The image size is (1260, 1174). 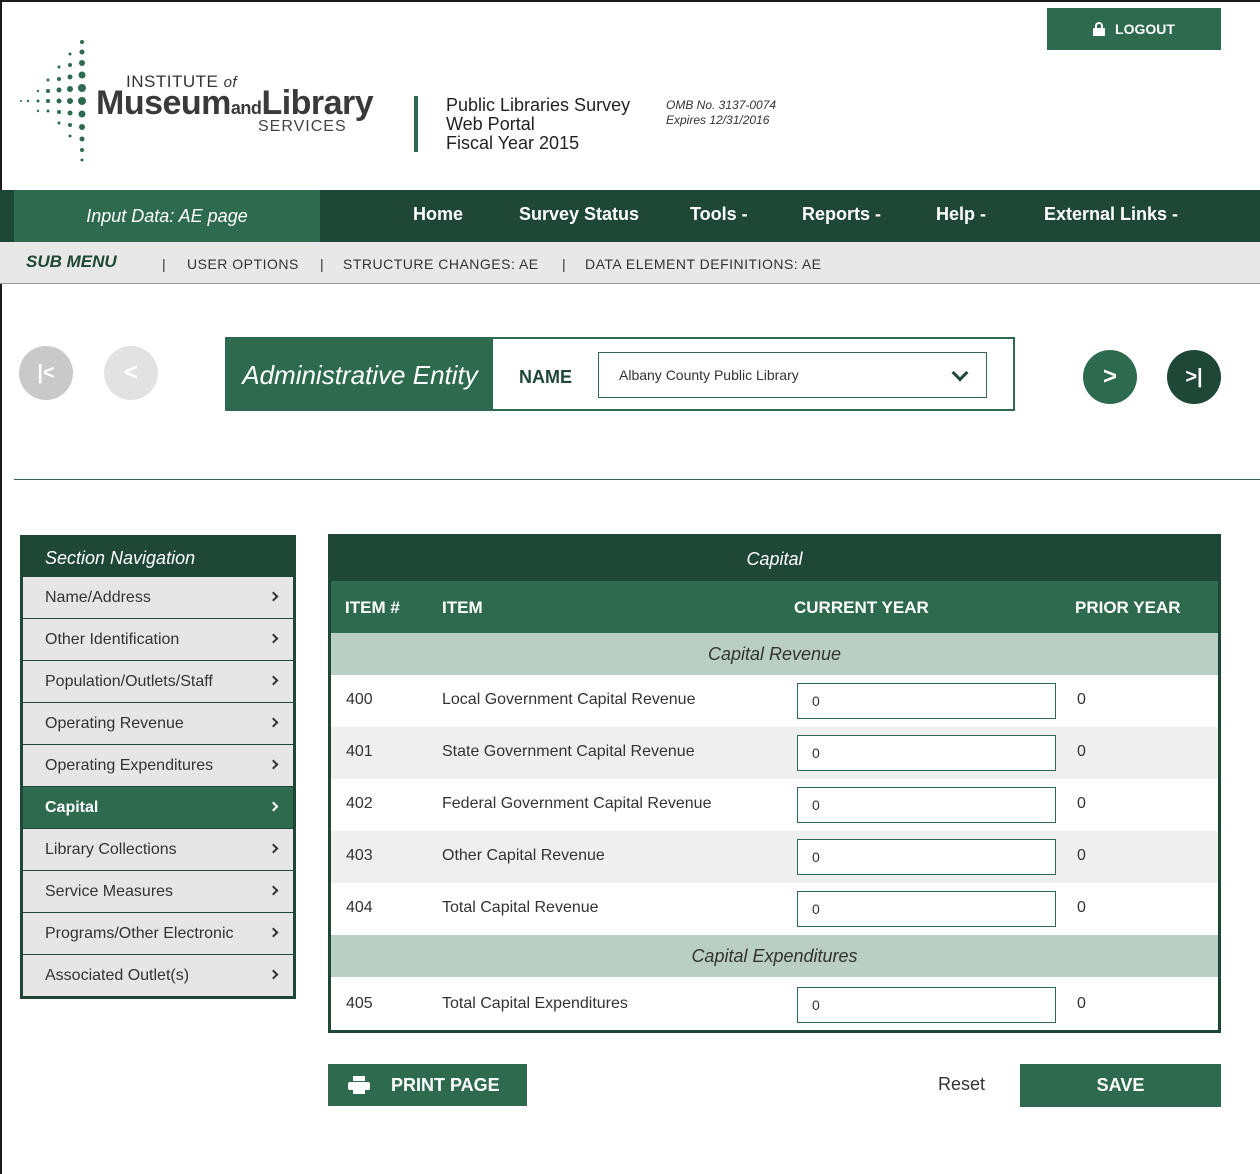 What do you see at coordinates (158, 597) in the screenshot?
I see `section-nav-name-address: Name/Address` at bounding box center [158, 597].